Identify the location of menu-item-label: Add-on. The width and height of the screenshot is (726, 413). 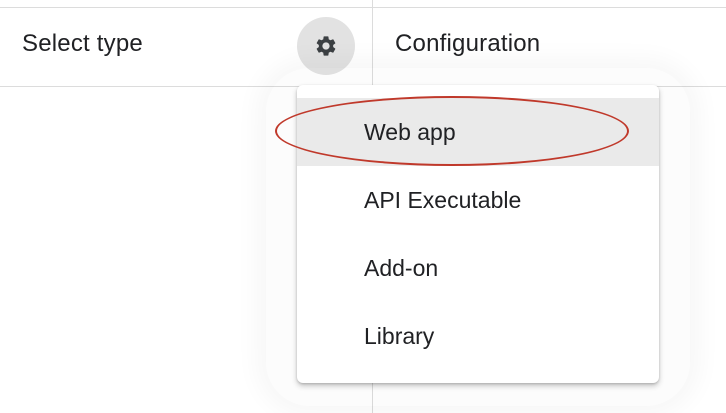
(401, 267).